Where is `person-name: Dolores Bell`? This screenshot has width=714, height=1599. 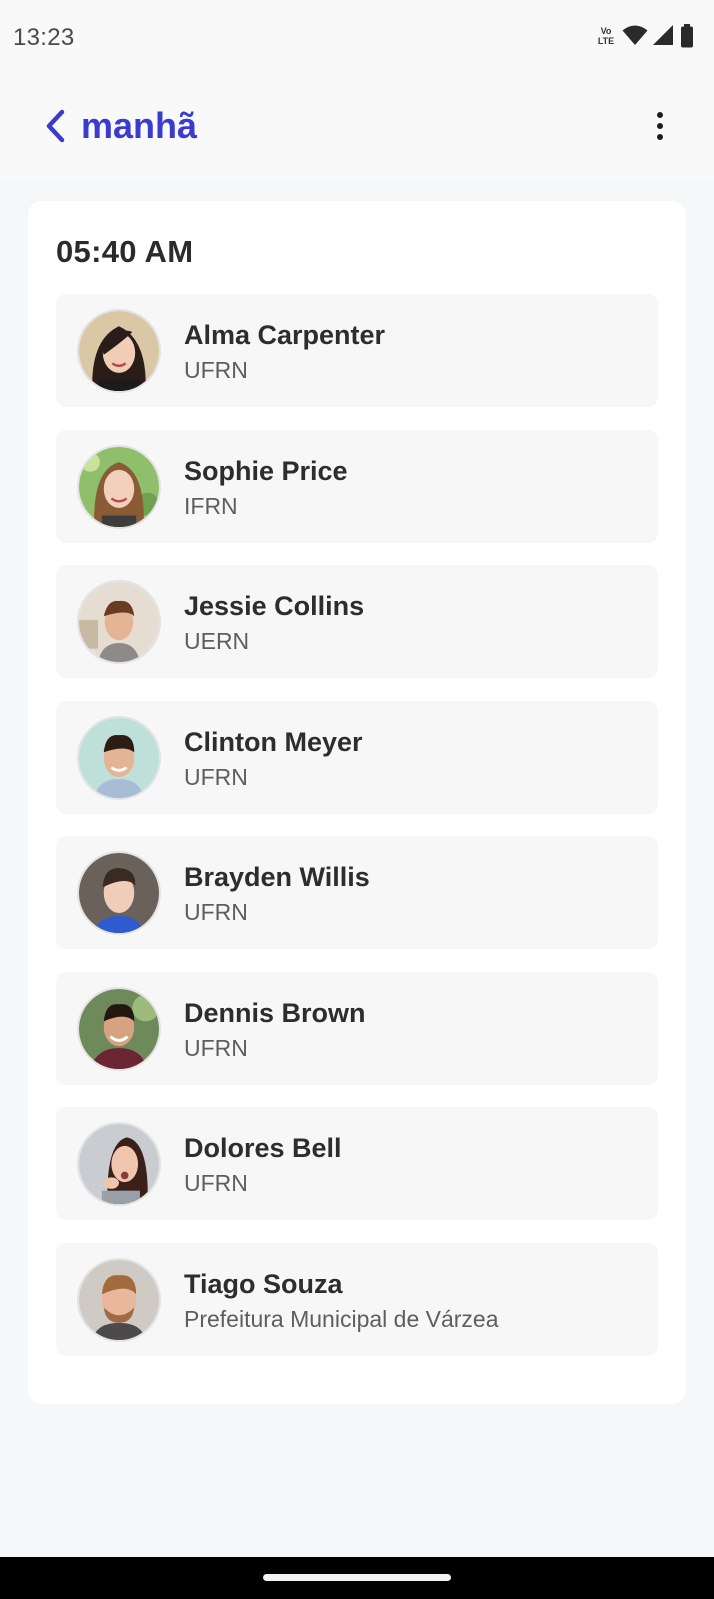
person-name: Dolores Bell is located at coordinates (263, 1148).